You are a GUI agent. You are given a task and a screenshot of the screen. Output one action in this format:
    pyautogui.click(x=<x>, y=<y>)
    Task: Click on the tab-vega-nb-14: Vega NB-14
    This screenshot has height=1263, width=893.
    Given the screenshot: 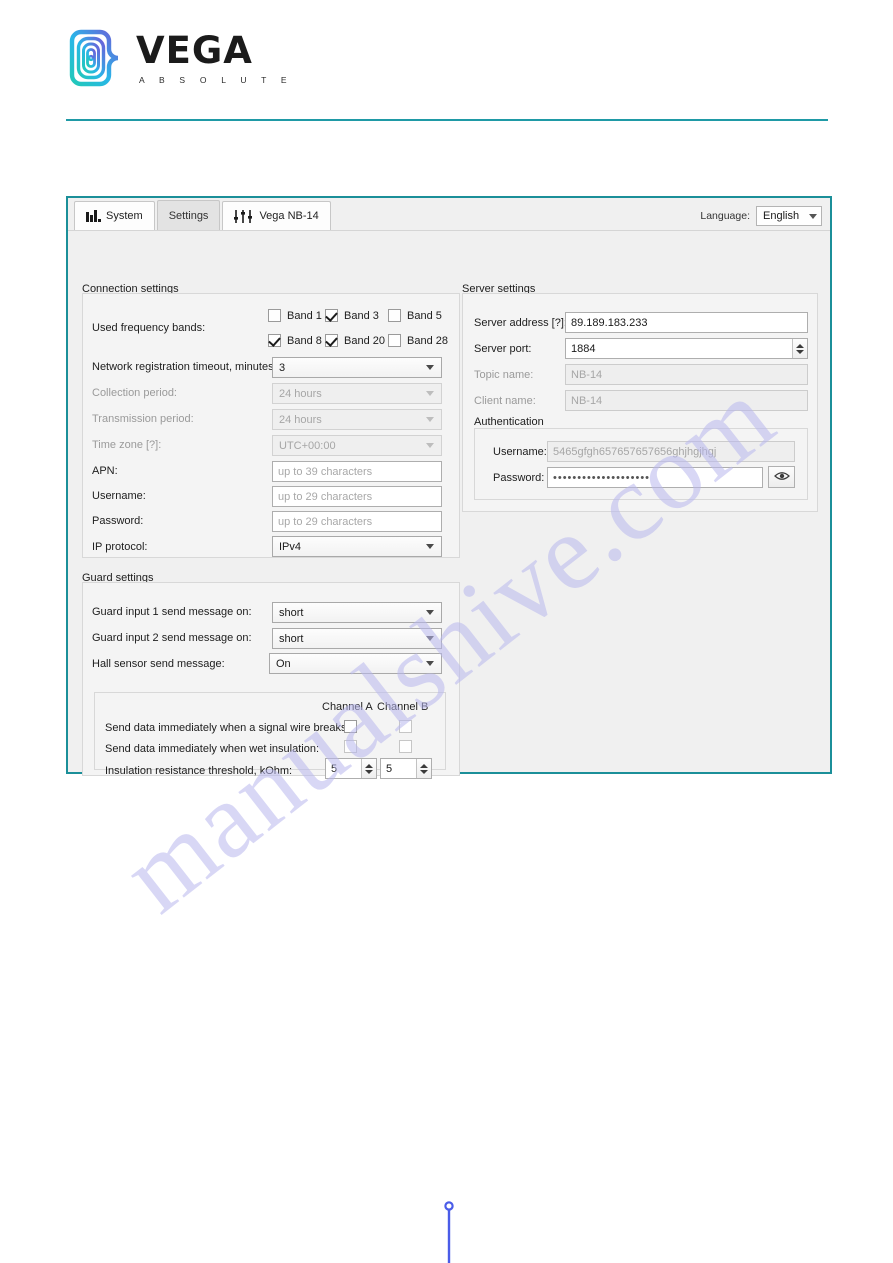 What is the action you would take?
    pyautogui.click(x=276, y=215)
    